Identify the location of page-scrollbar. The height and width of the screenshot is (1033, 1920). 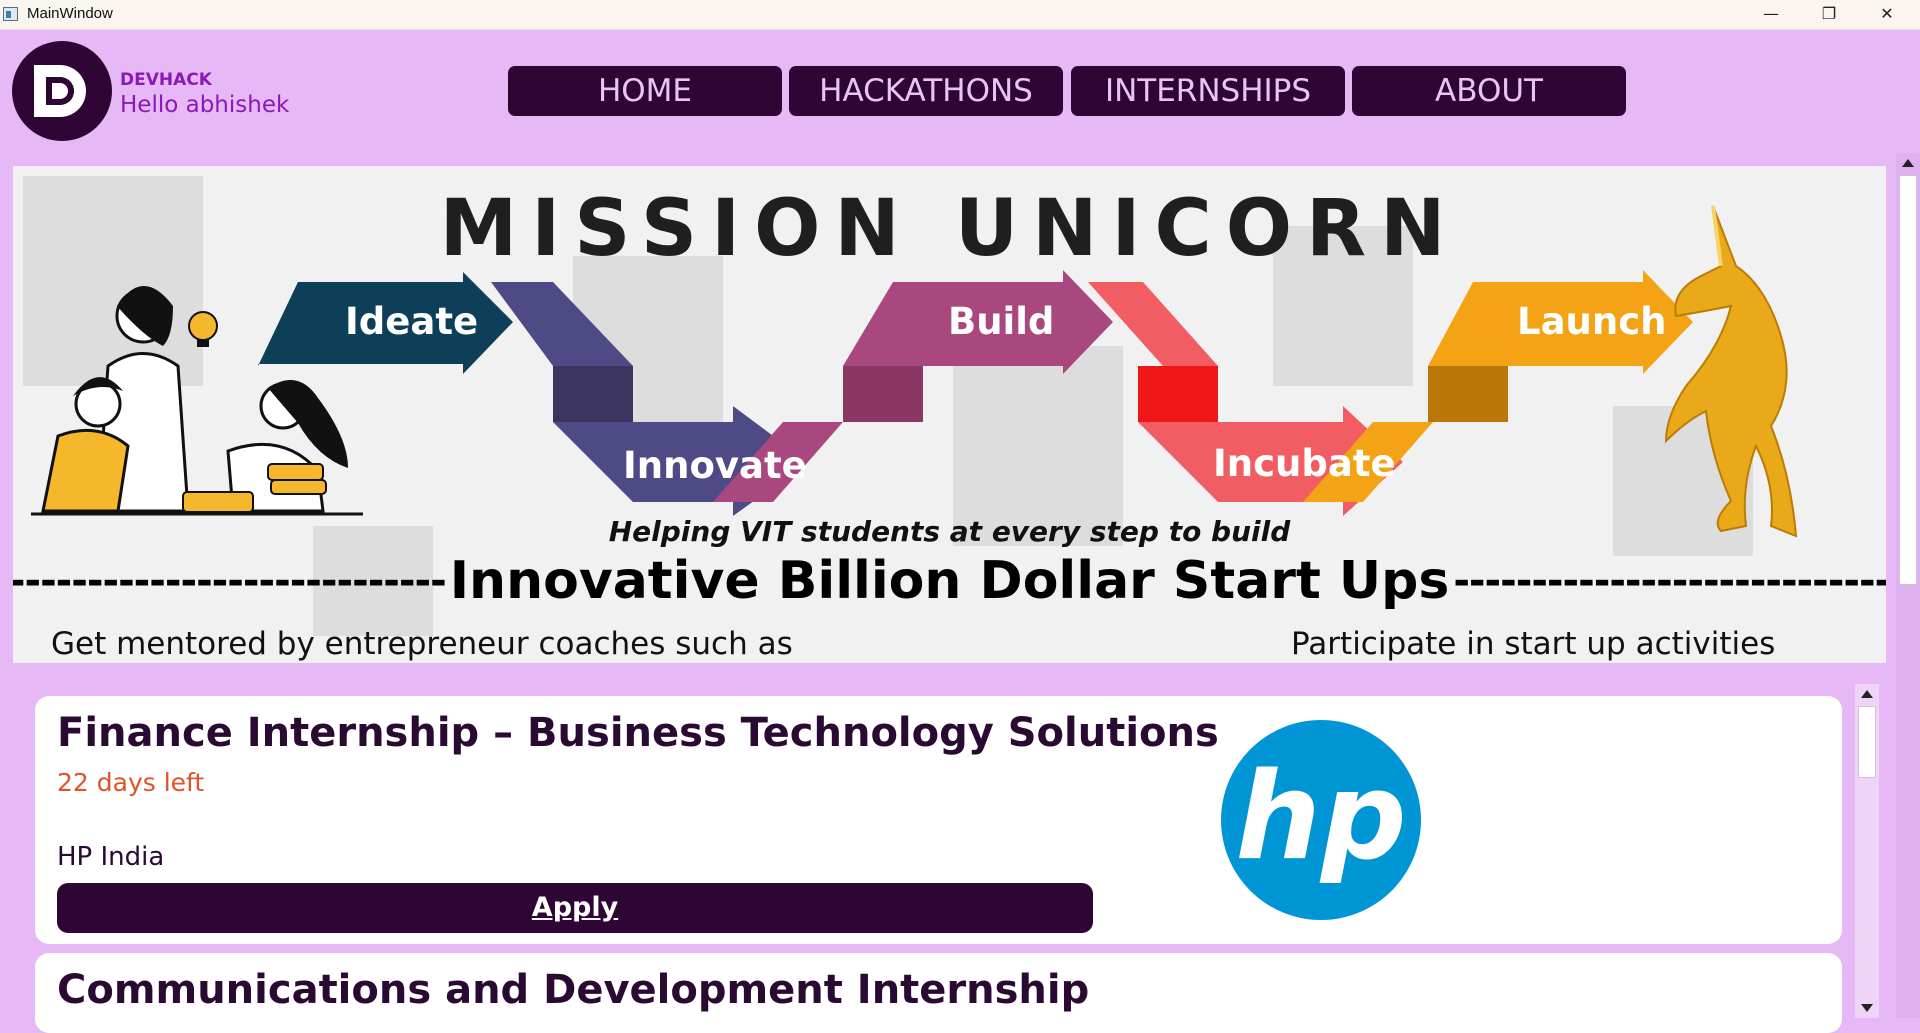
(1908, 585).